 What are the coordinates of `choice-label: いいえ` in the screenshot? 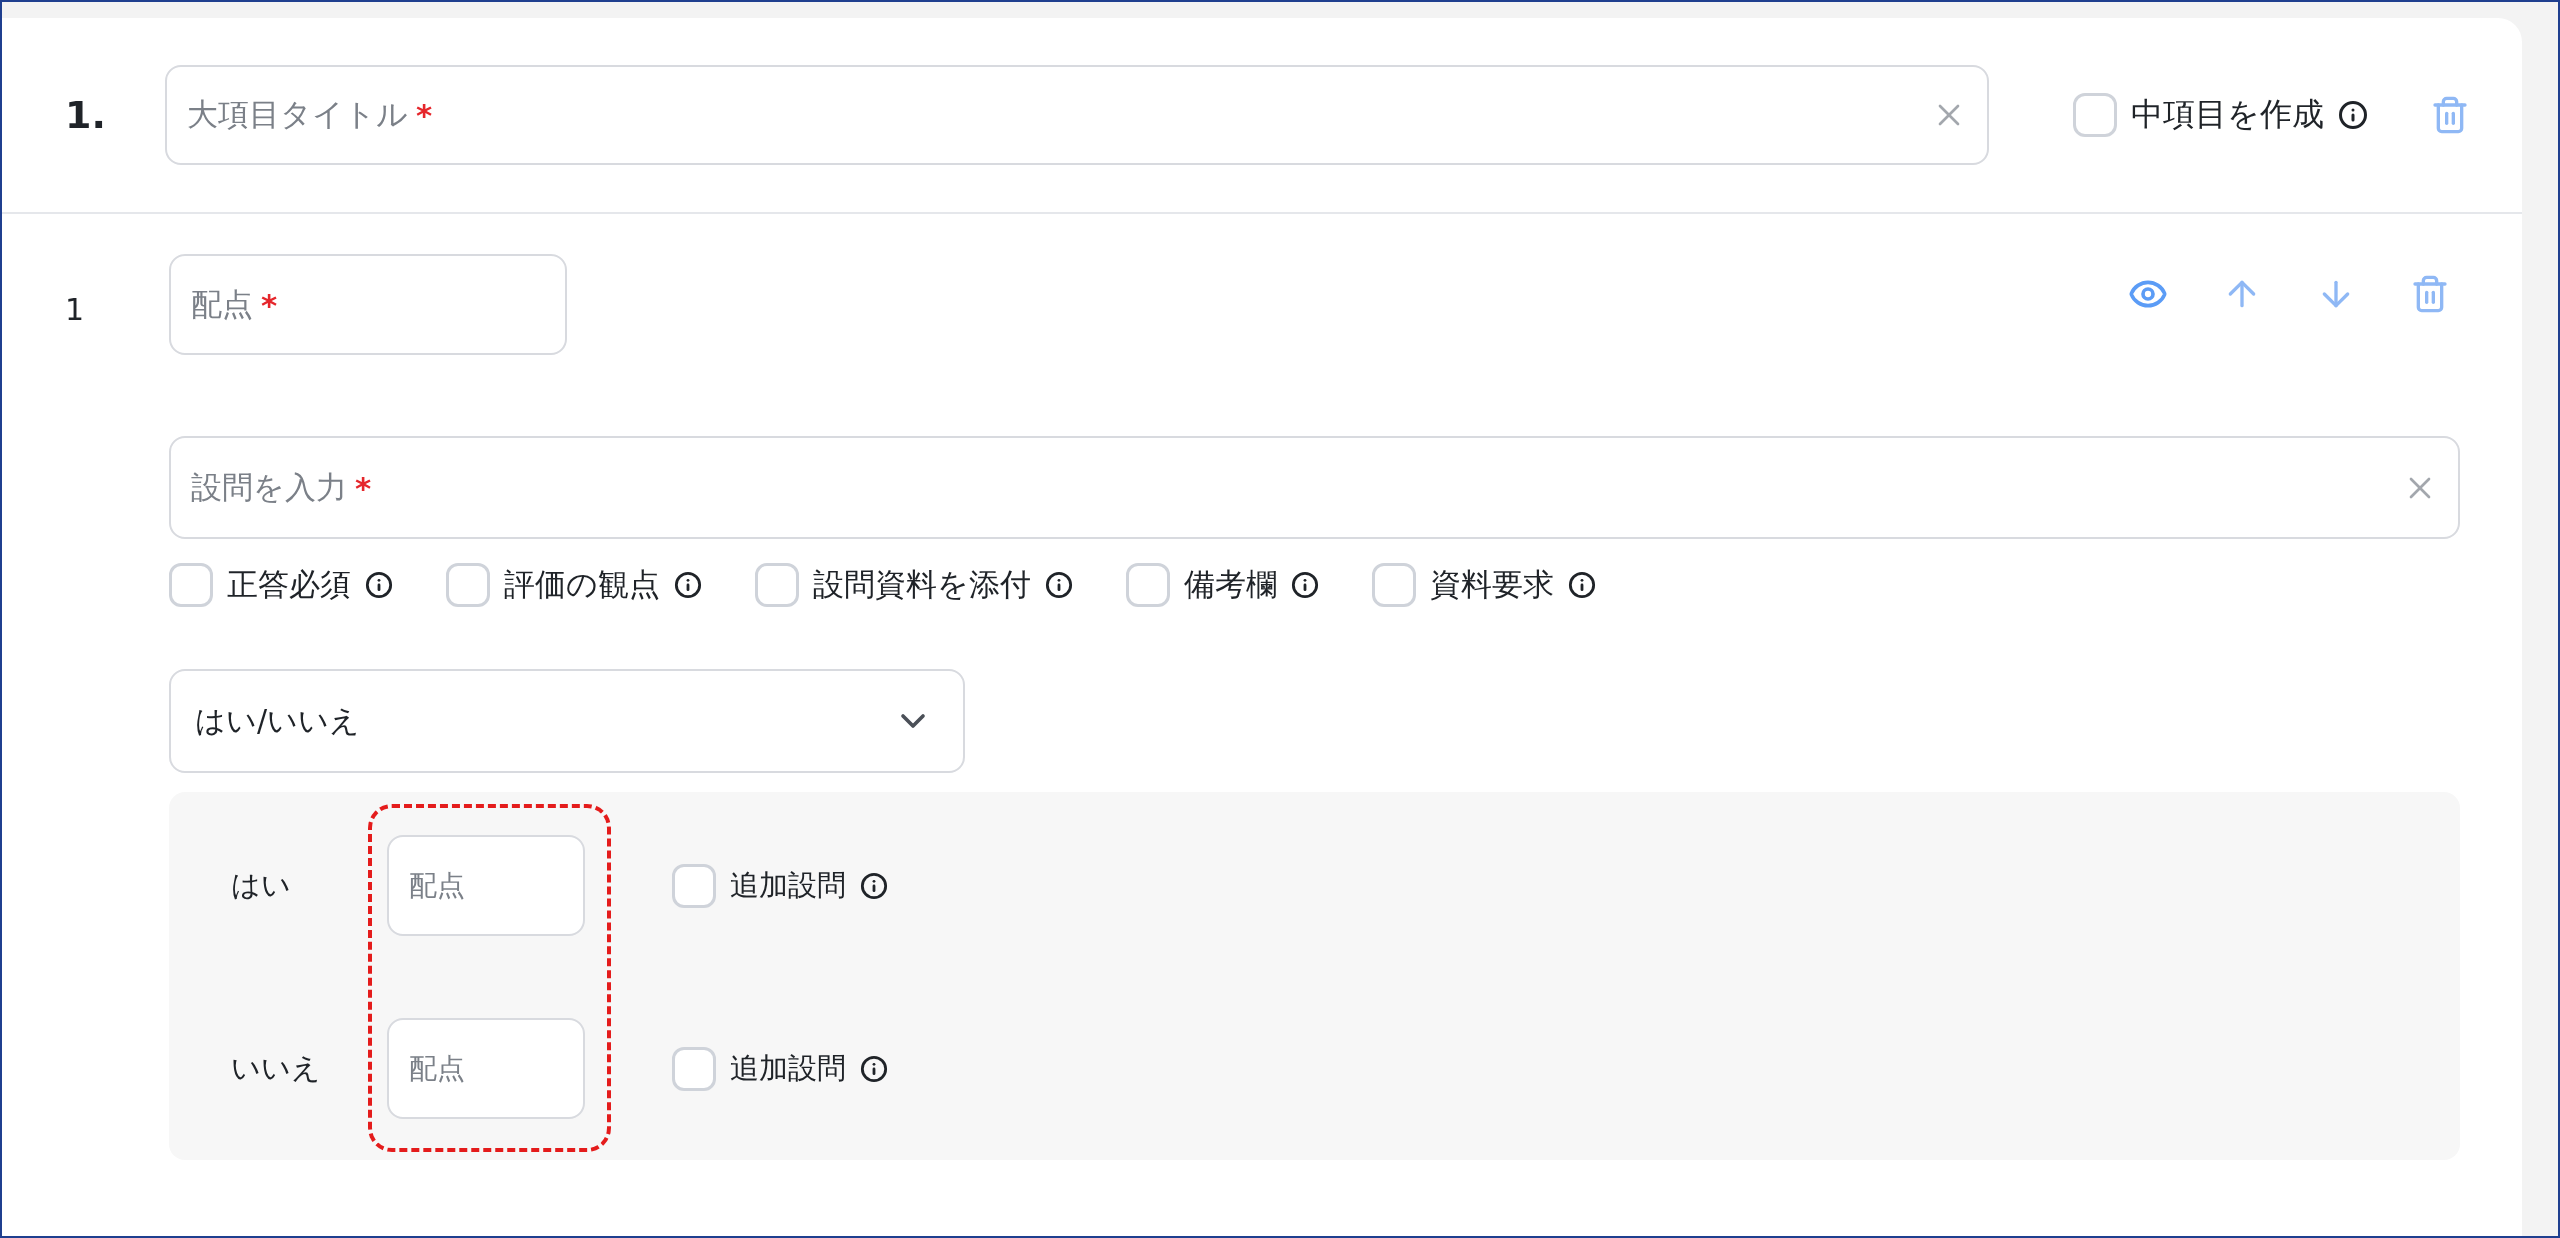 It's located at (276, 1068).